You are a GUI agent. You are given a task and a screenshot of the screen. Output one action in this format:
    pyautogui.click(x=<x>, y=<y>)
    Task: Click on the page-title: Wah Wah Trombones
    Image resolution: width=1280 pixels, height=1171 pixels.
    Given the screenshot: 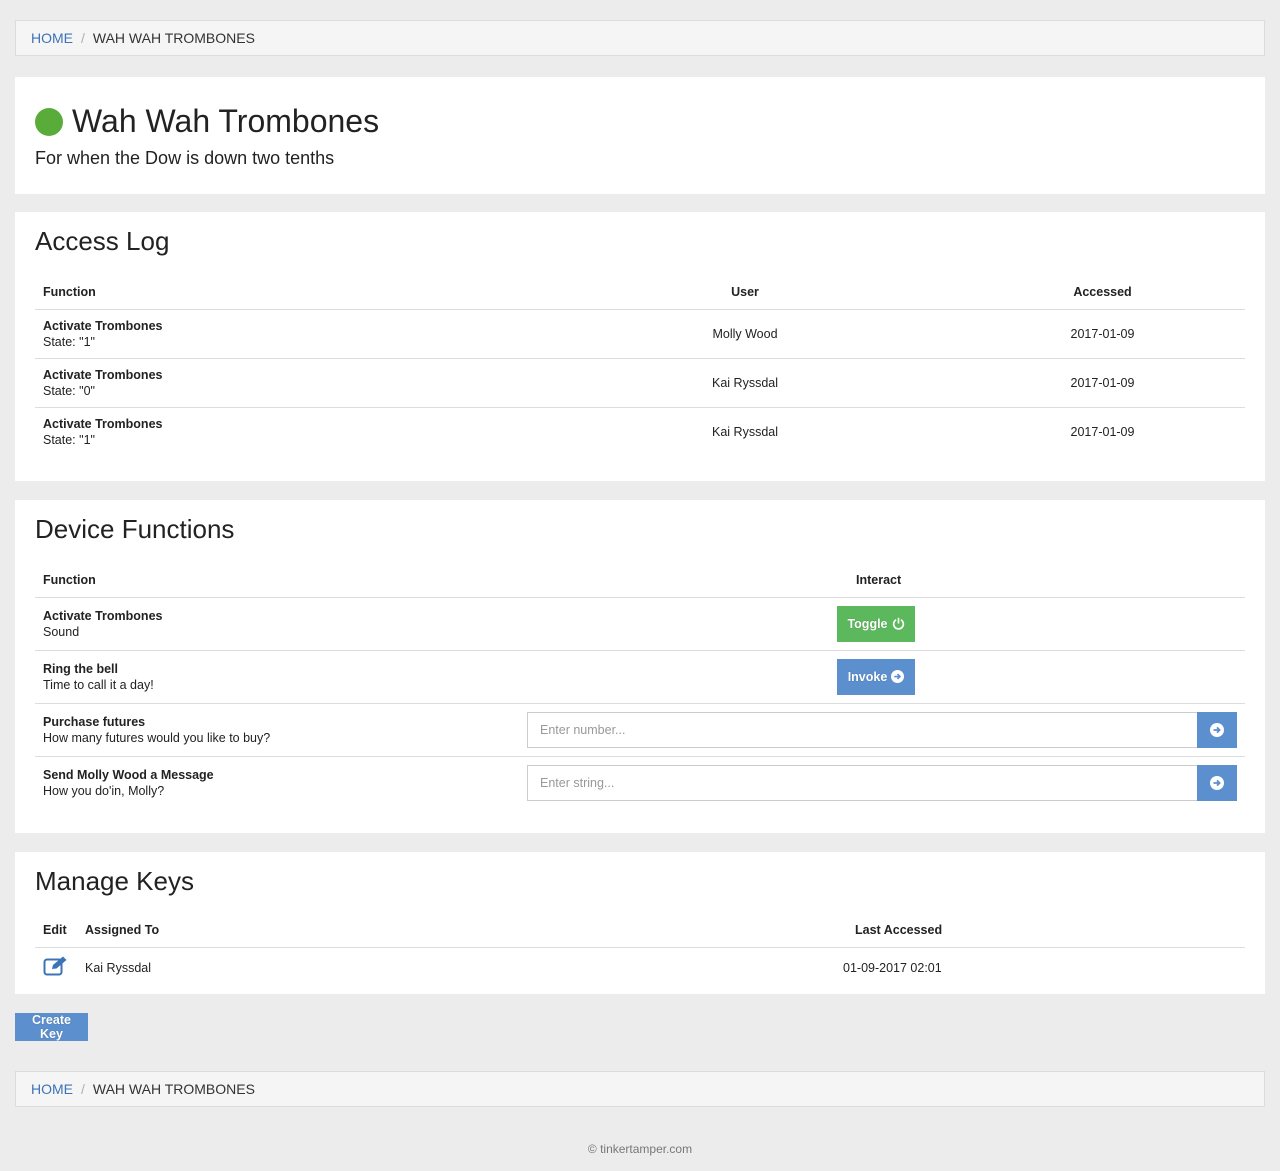 What is the action you would take?
    pyautogui.click(x=226, y=121)
    